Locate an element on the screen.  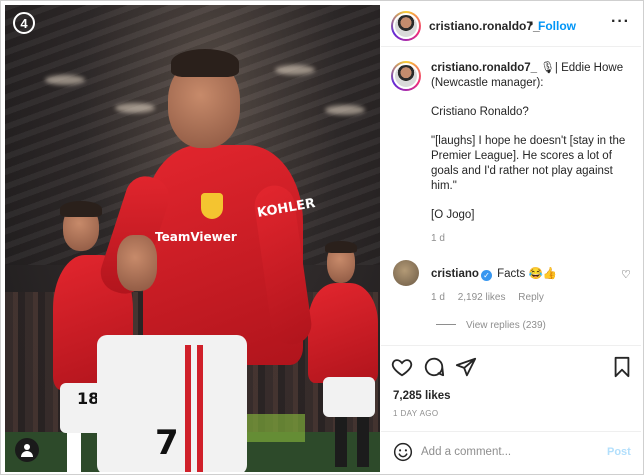
view-replies-label: View replies (239) is located at coordinates (506, 325).